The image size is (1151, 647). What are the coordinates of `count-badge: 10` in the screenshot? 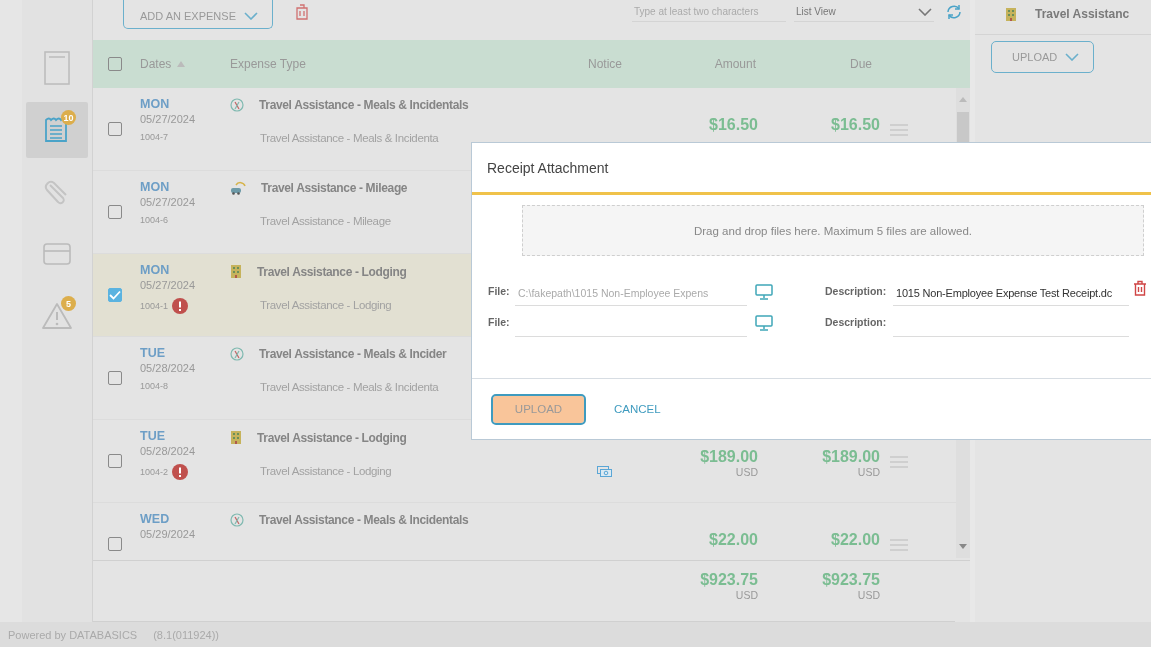 It's located at (68, 117).